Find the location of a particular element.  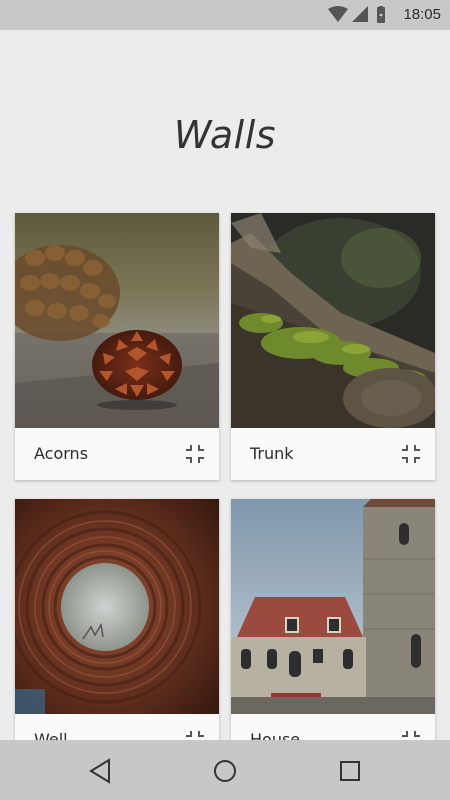

back-icon is located at coordinates (101, 771).